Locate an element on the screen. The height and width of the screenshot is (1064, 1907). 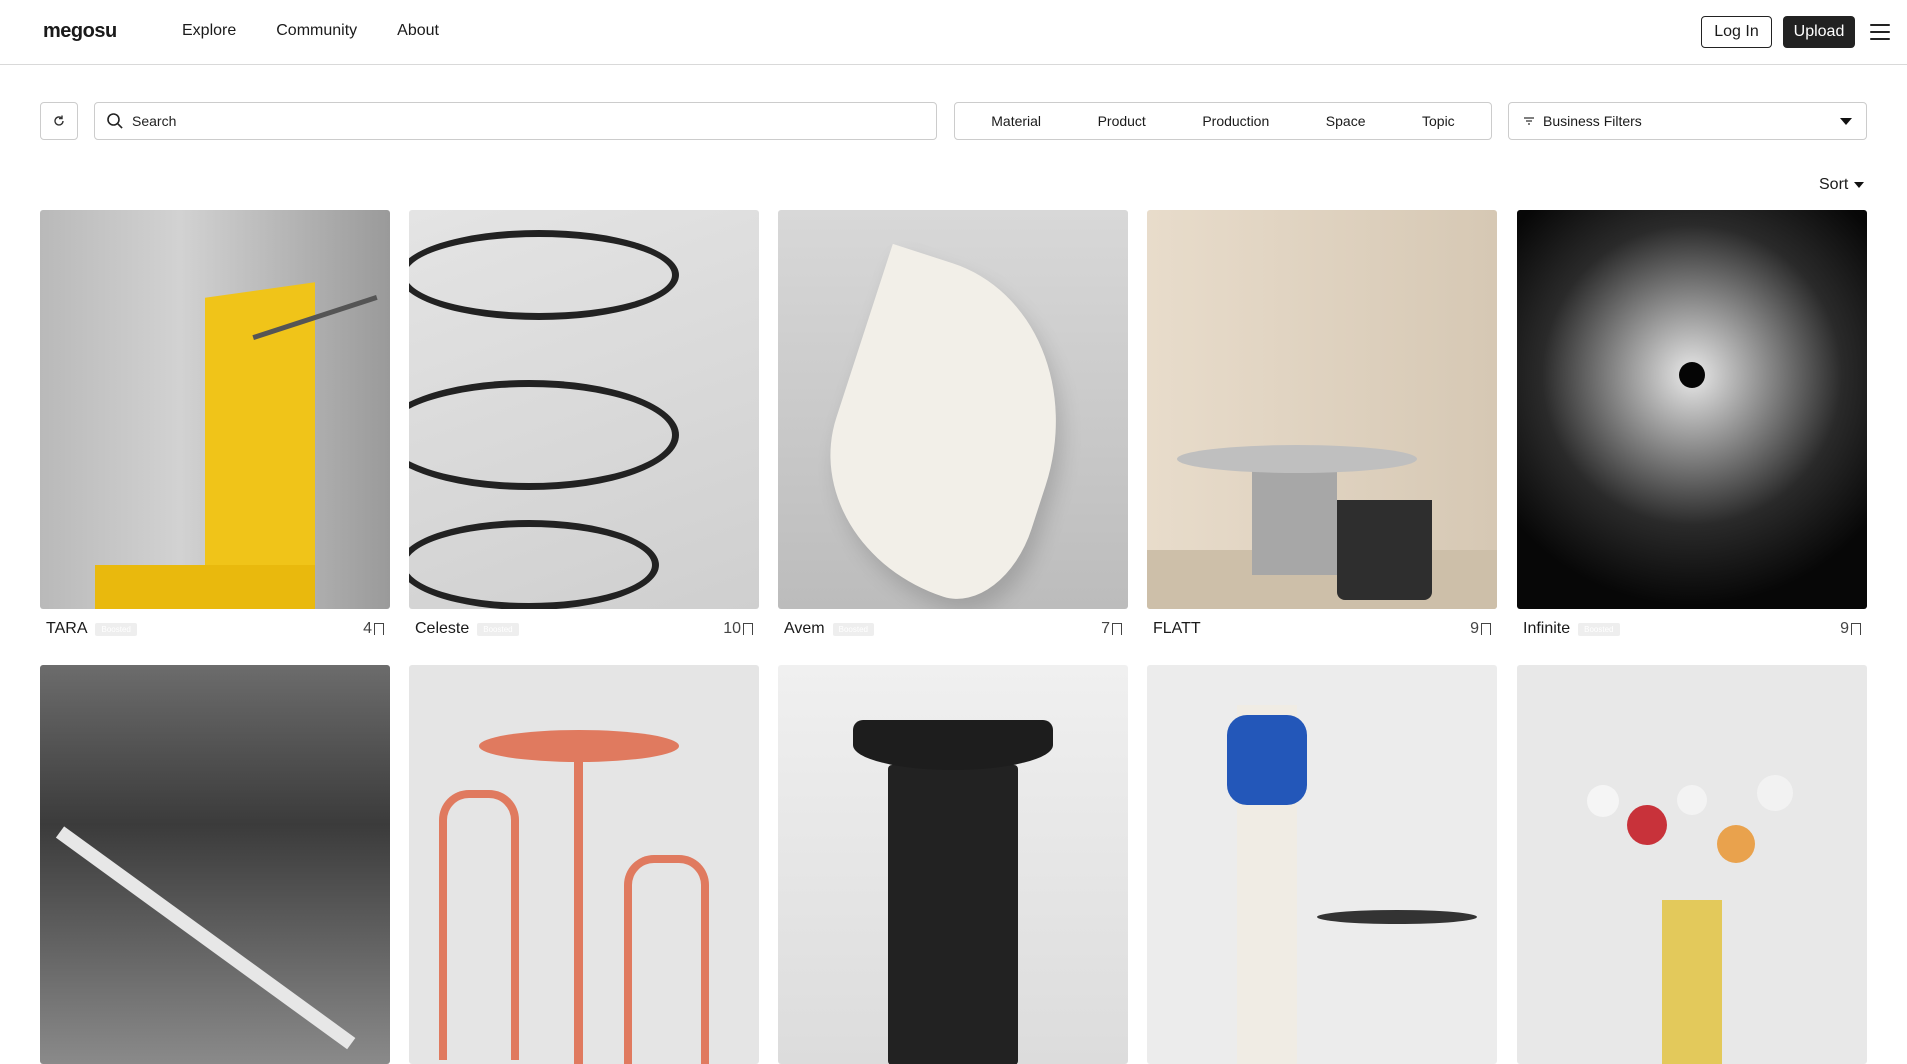
save-count: 10 is located at coordinates (738, 629).